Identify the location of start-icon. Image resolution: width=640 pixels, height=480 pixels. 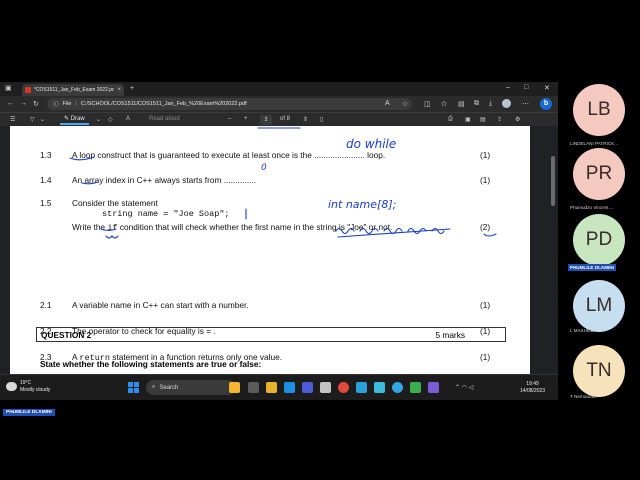
(133, 387).